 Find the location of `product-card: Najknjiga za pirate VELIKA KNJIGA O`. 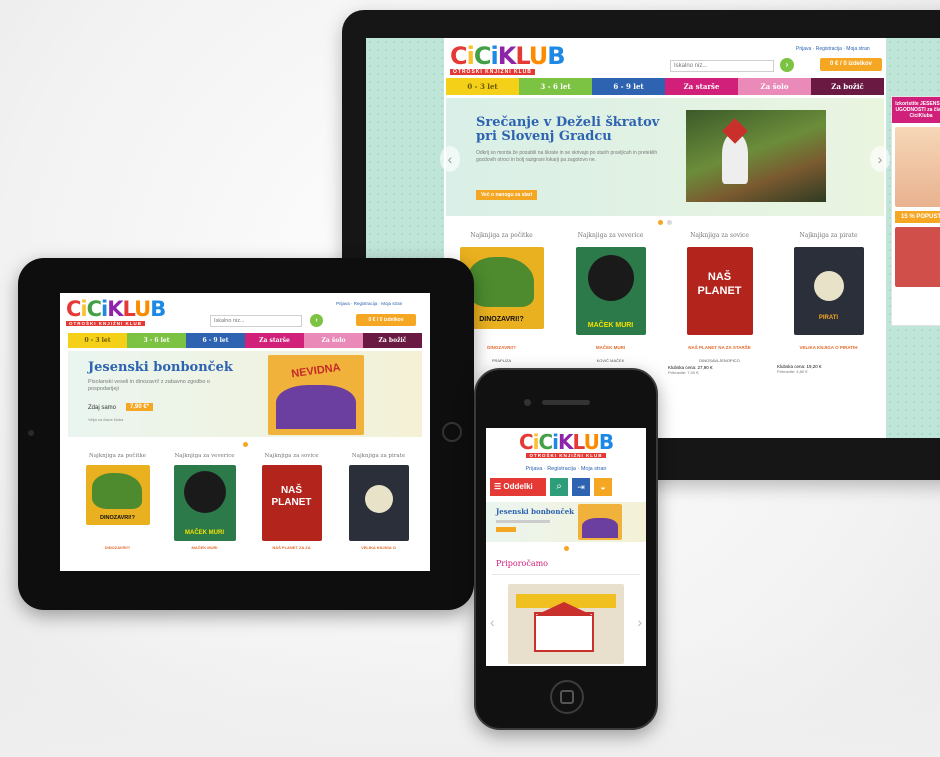

product-card: Najknjiga za pirate VELIKA KNJIGA O is located at coordinates (378, 501).